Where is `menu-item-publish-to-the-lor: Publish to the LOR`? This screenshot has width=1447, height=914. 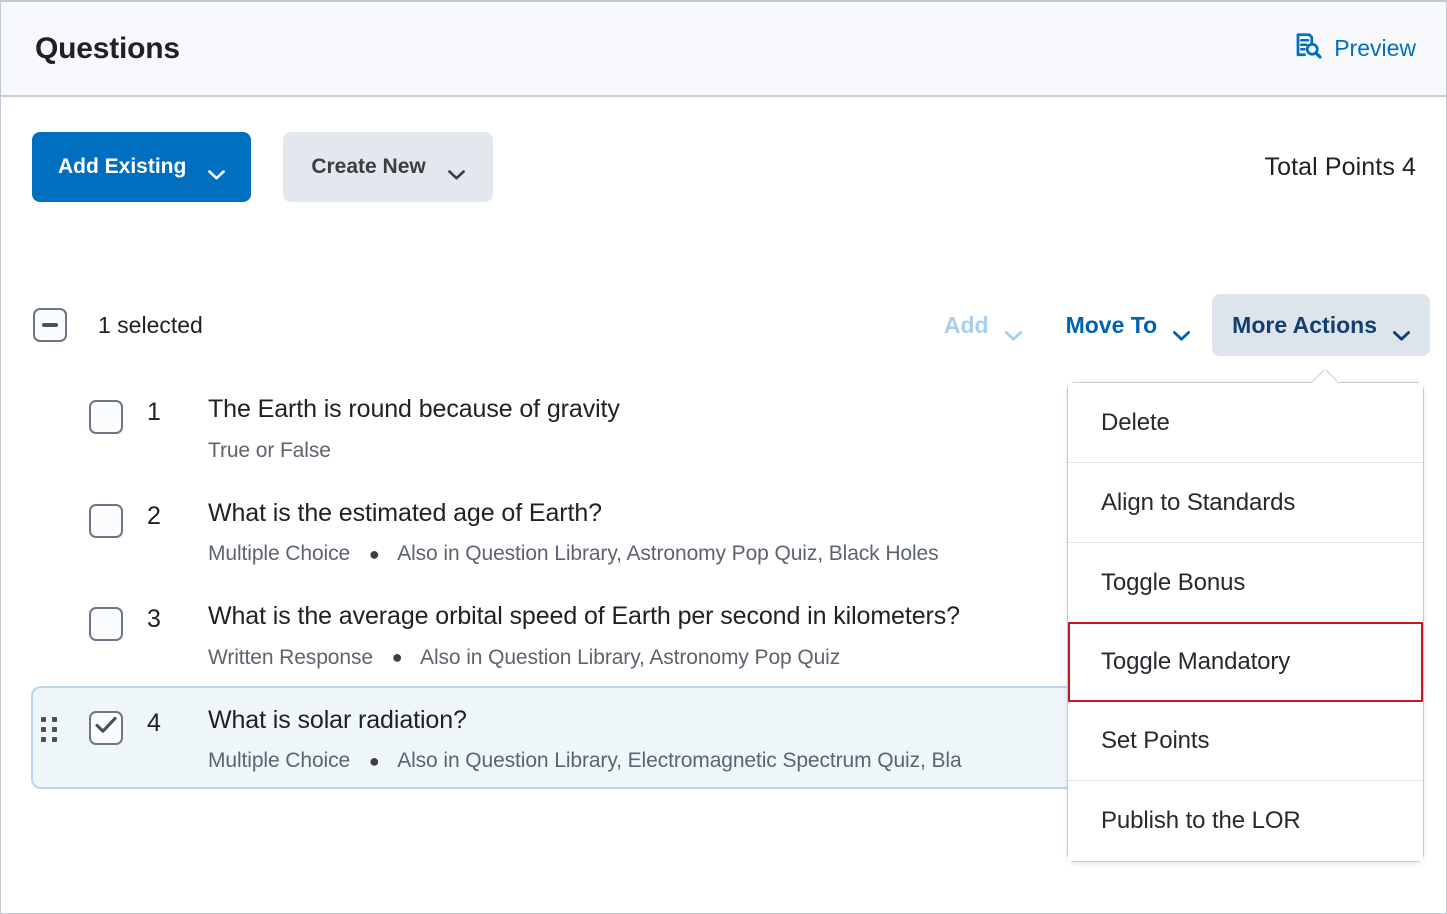
menu-item-publish-to-the-lor: Publish to the LOR is located at coordinates (1245, 821).